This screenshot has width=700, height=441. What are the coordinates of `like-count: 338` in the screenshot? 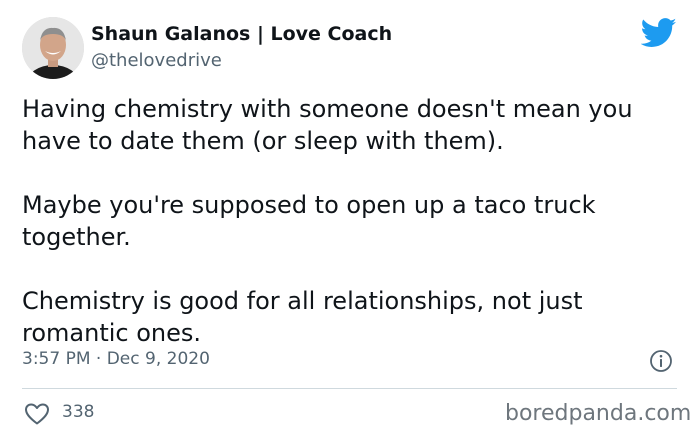 It's located at (78, 412).